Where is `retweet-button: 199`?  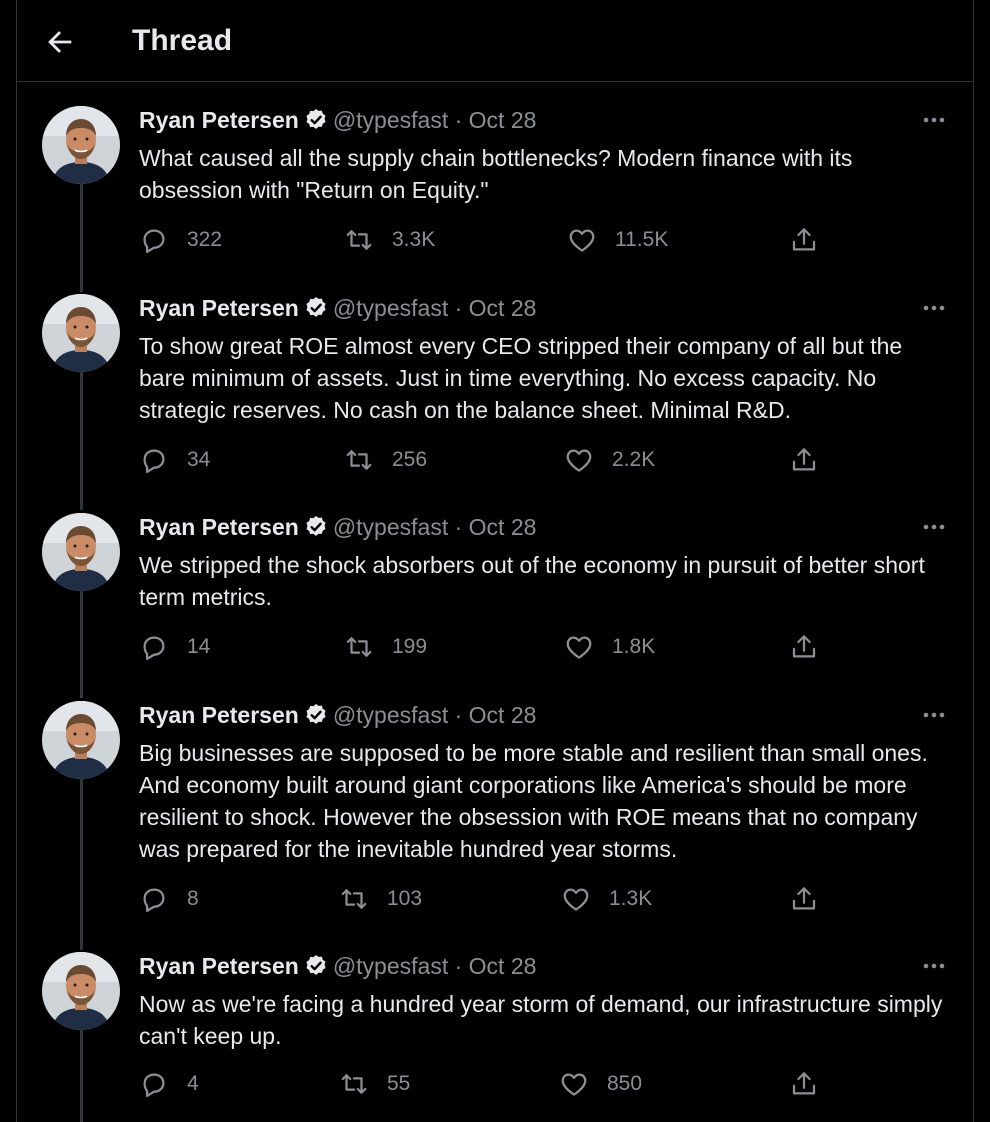
retweet-button: 199 is located at coordinates (385, 647).